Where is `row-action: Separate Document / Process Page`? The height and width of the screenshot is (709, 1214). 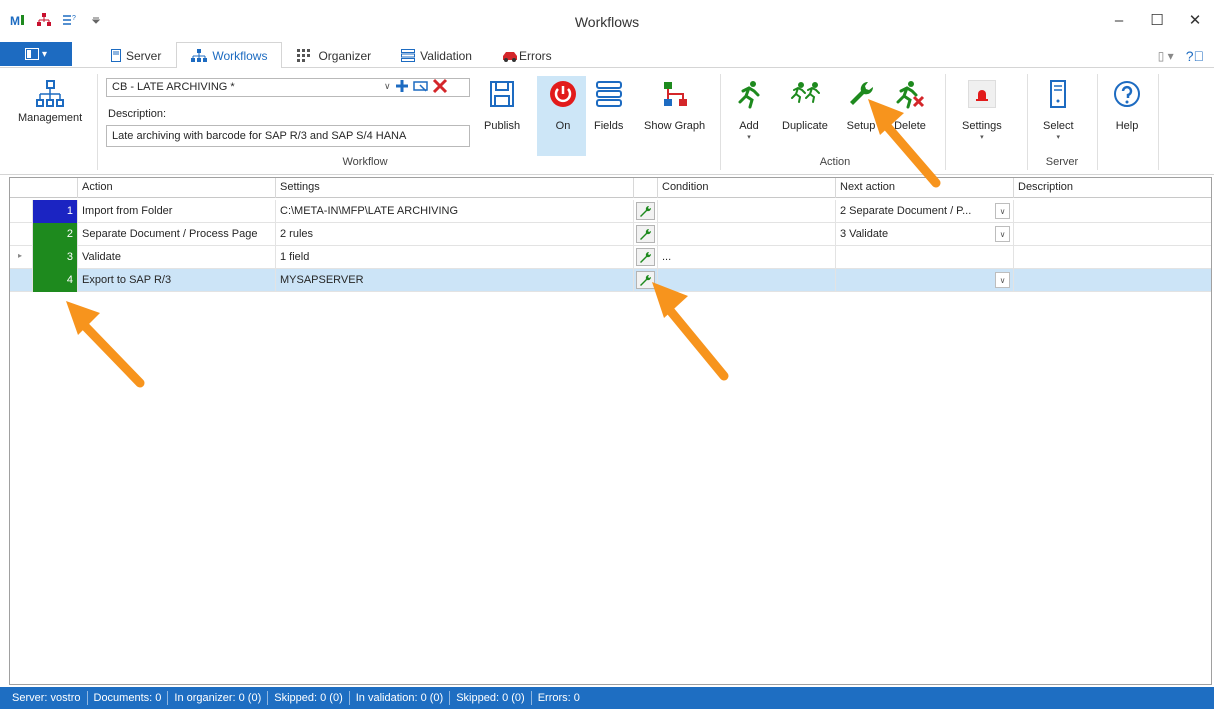 row-action: Separate Document / Process Page is located at coordinates (177, 234).